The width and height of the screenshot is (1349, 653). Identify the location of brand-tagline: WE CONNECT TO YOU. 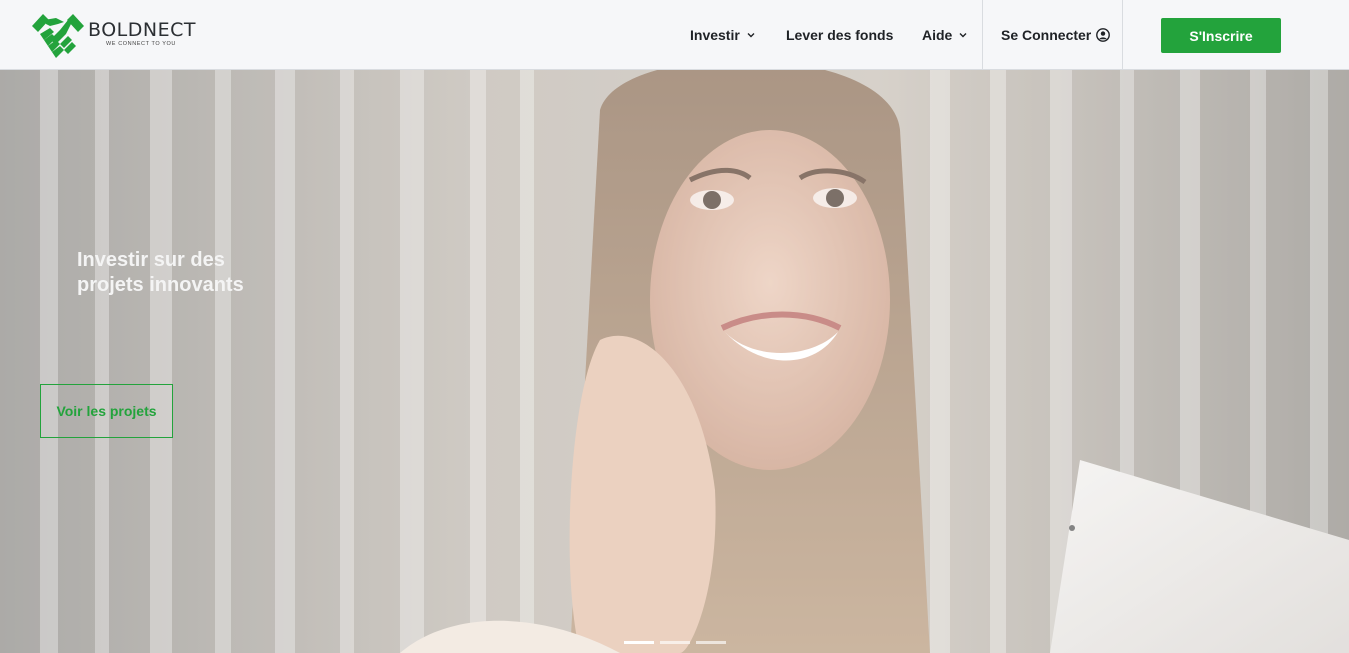
(141, 44).